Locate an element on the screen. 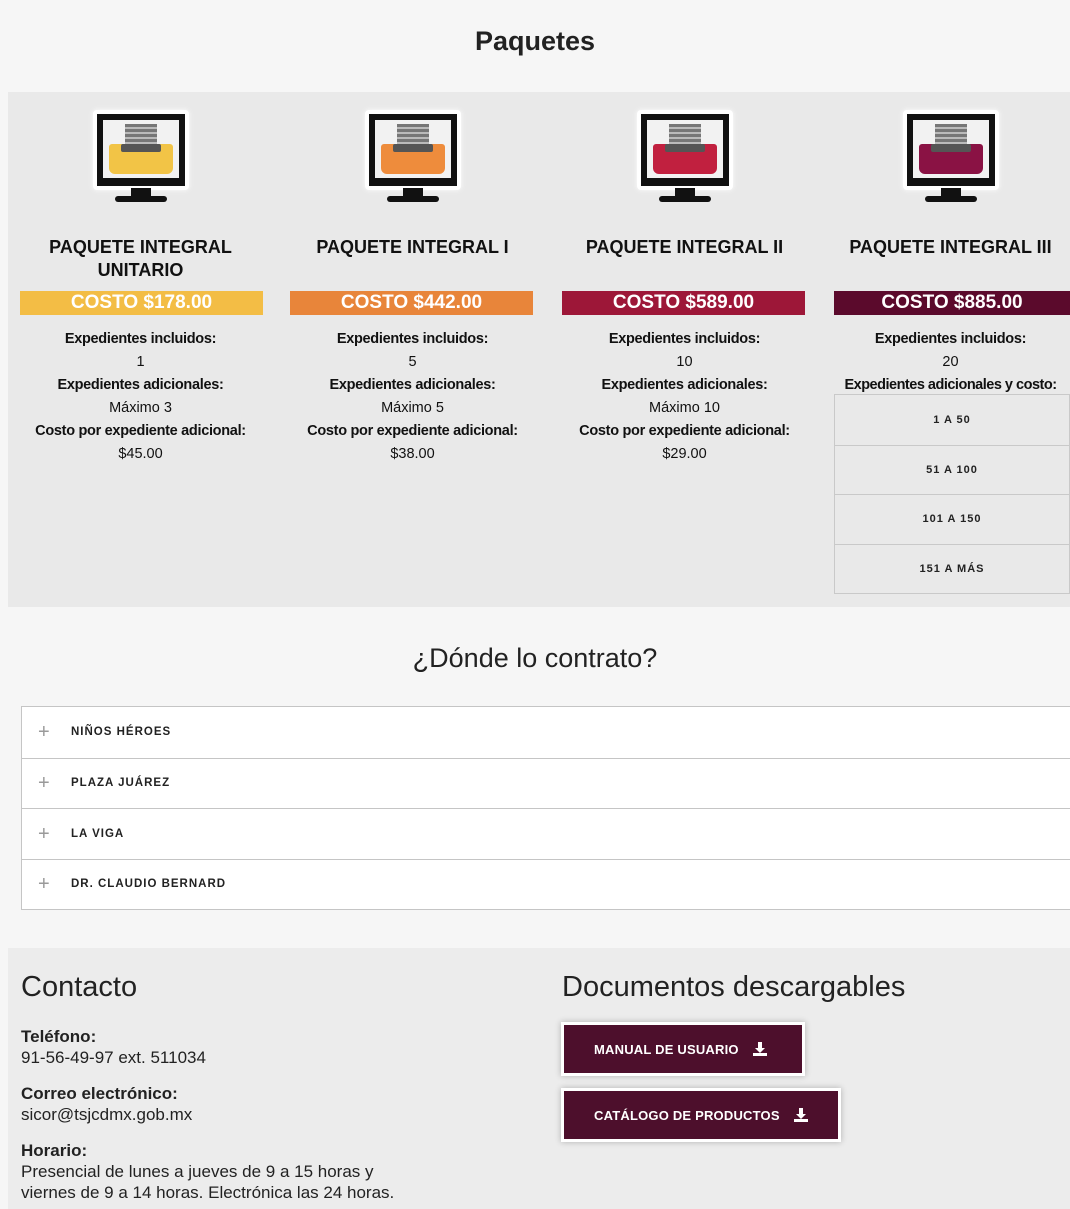 The width and height of the screenshot is (1070, 1209). included-value: 5 is located at coordinates (412, 362).